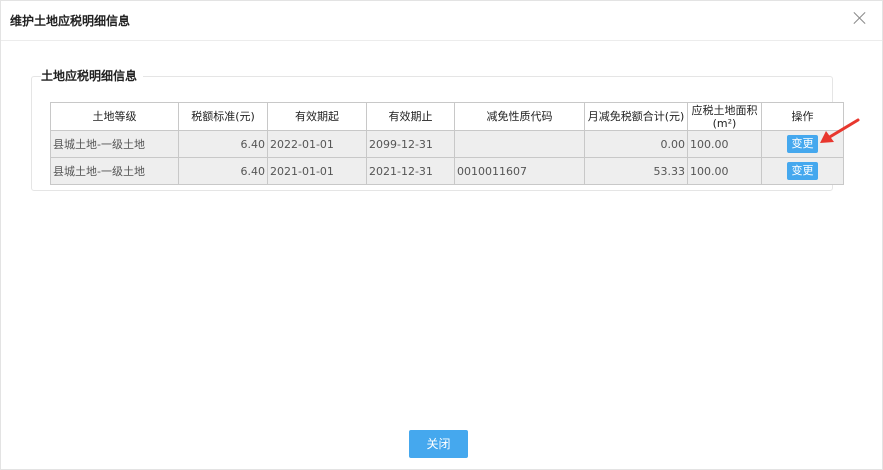 Image resolution: width=883 pixels, height=470 pixels. What do you see at coordinates (636, 171) in the screenshot?
I see `cell-monthly-exemption: 53.33` at bounding box center [636, 171].